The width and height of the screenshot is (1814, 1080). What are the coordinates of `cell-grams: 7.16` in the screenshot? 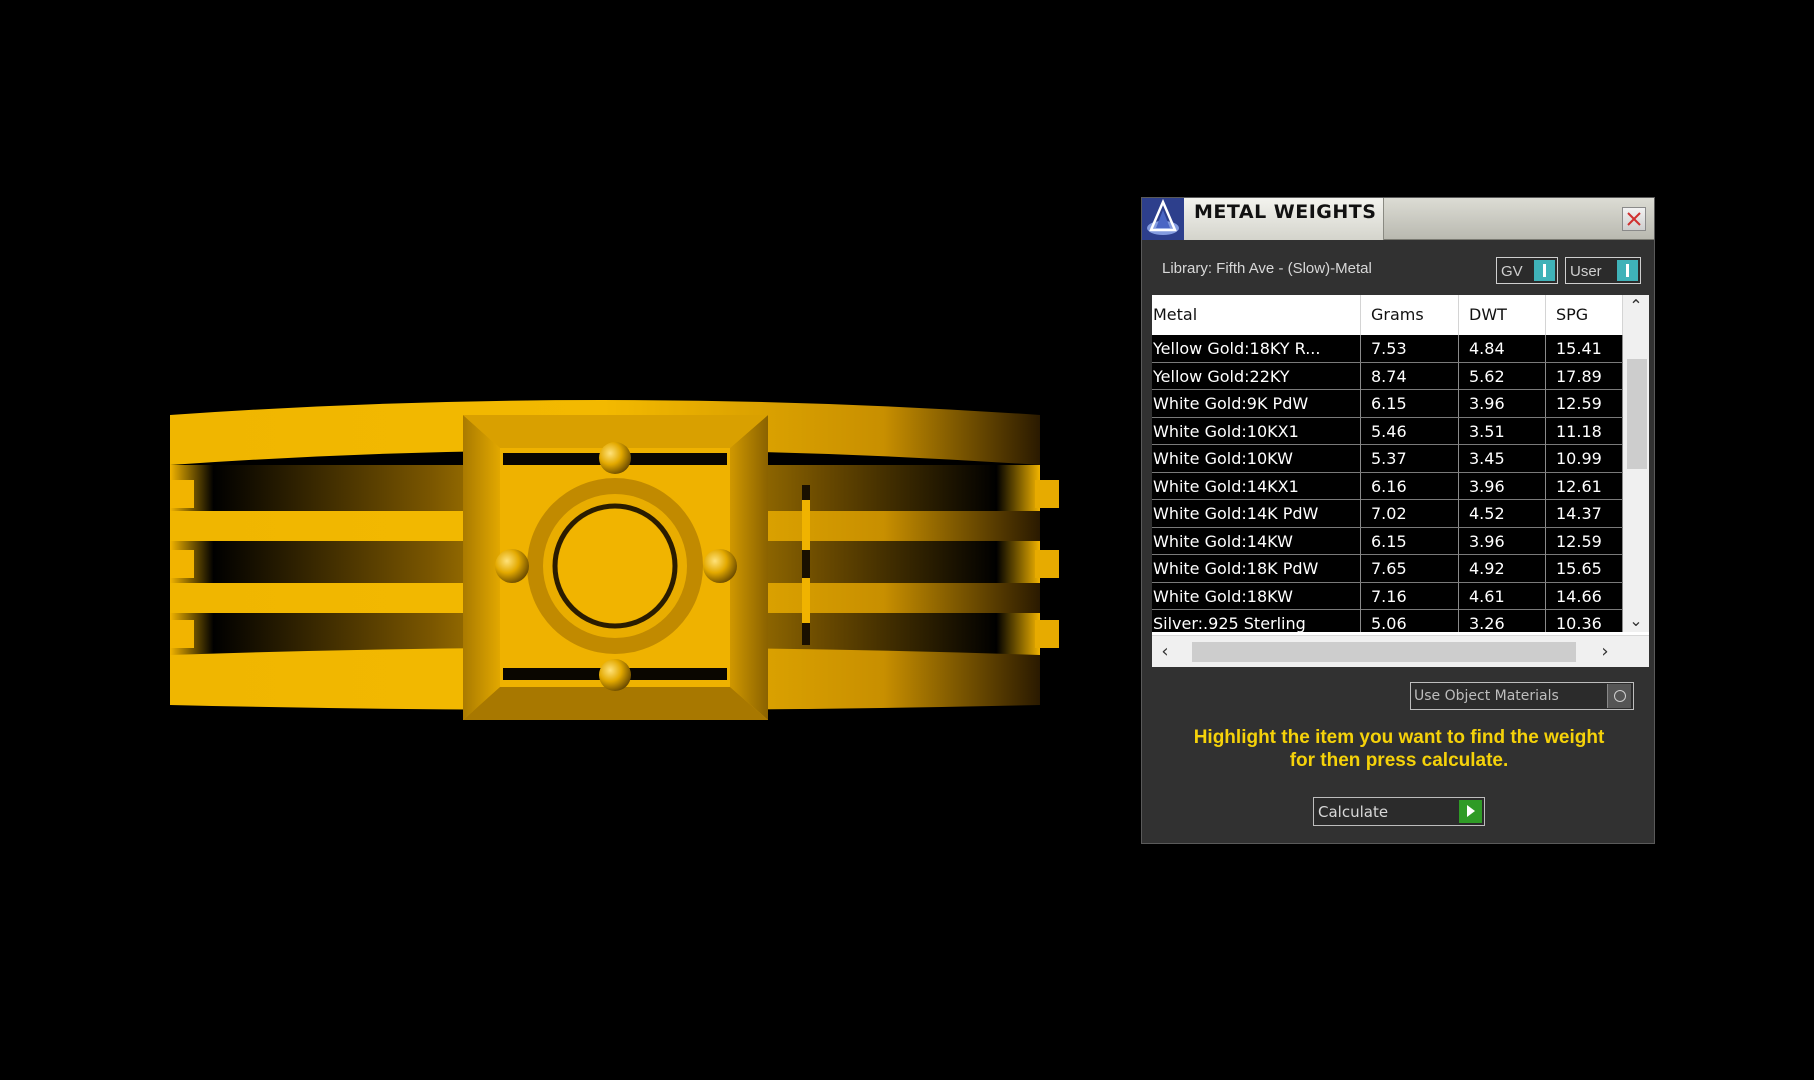 It's located at (1410, 596).